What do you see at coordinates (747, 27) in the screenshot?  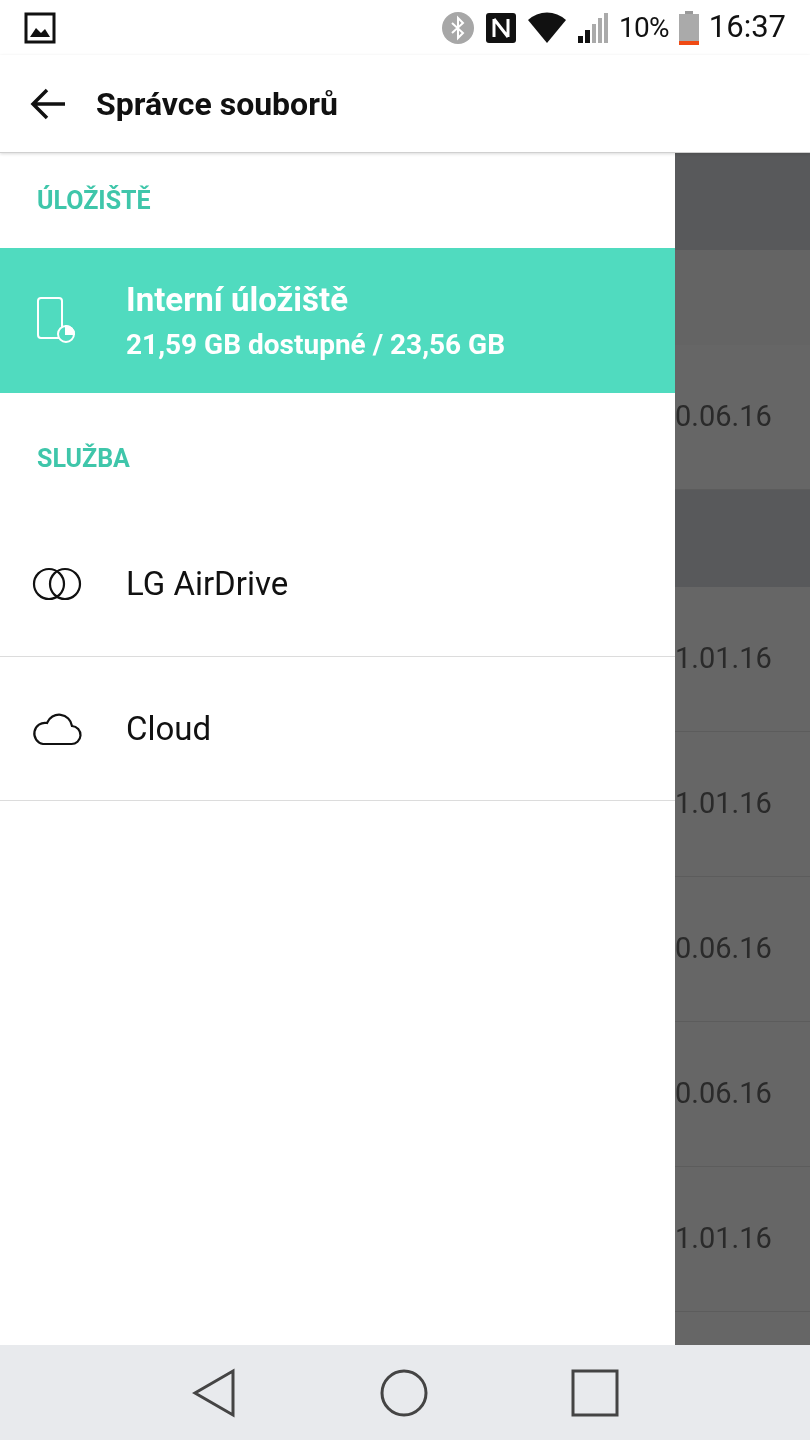 I see `clock: 16:37` at bounding box center [747, 27].